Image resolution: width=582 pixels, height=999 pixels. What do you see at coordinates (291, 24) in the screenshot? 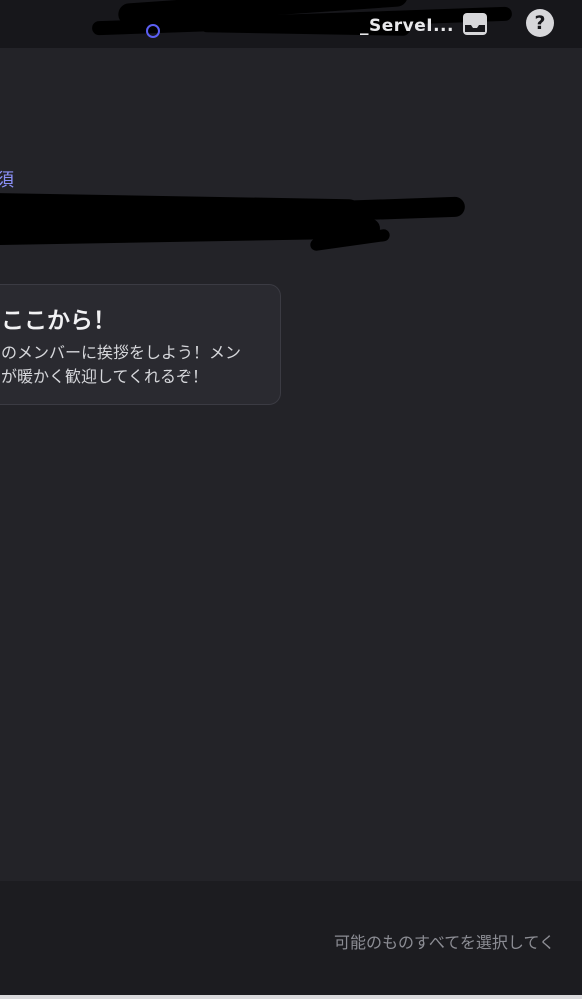
I see `top-bar: _ServeI... ?` at bounding box center [291, 24].